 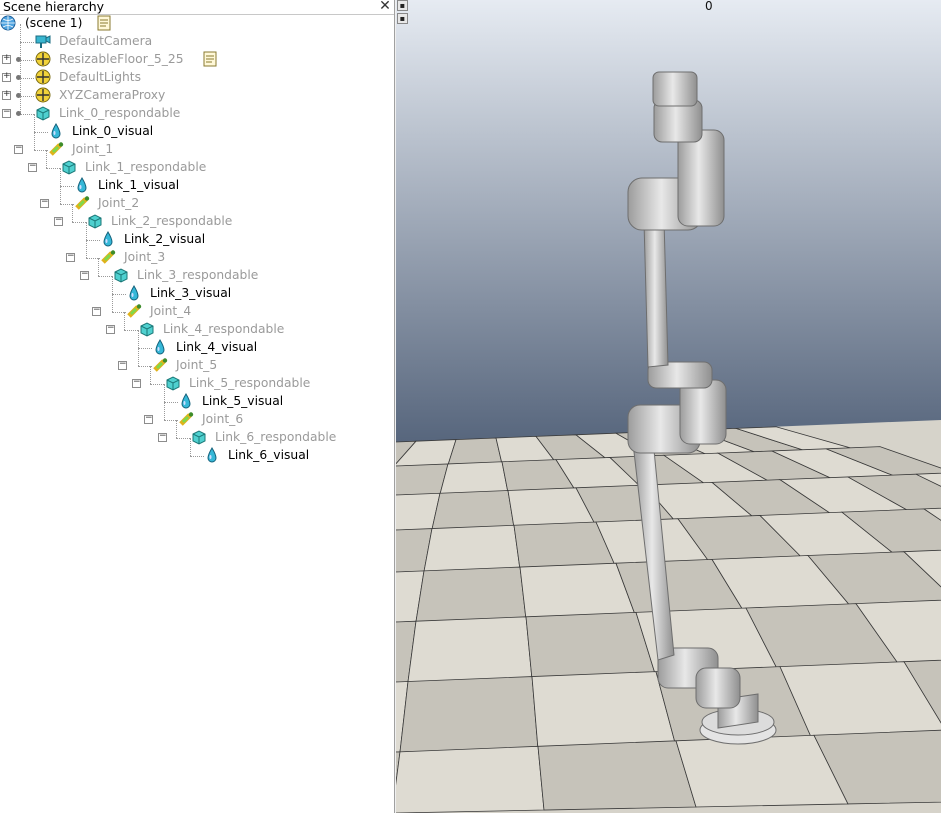 I want to click on close-icon: ✕, so click(x=385, y=6).